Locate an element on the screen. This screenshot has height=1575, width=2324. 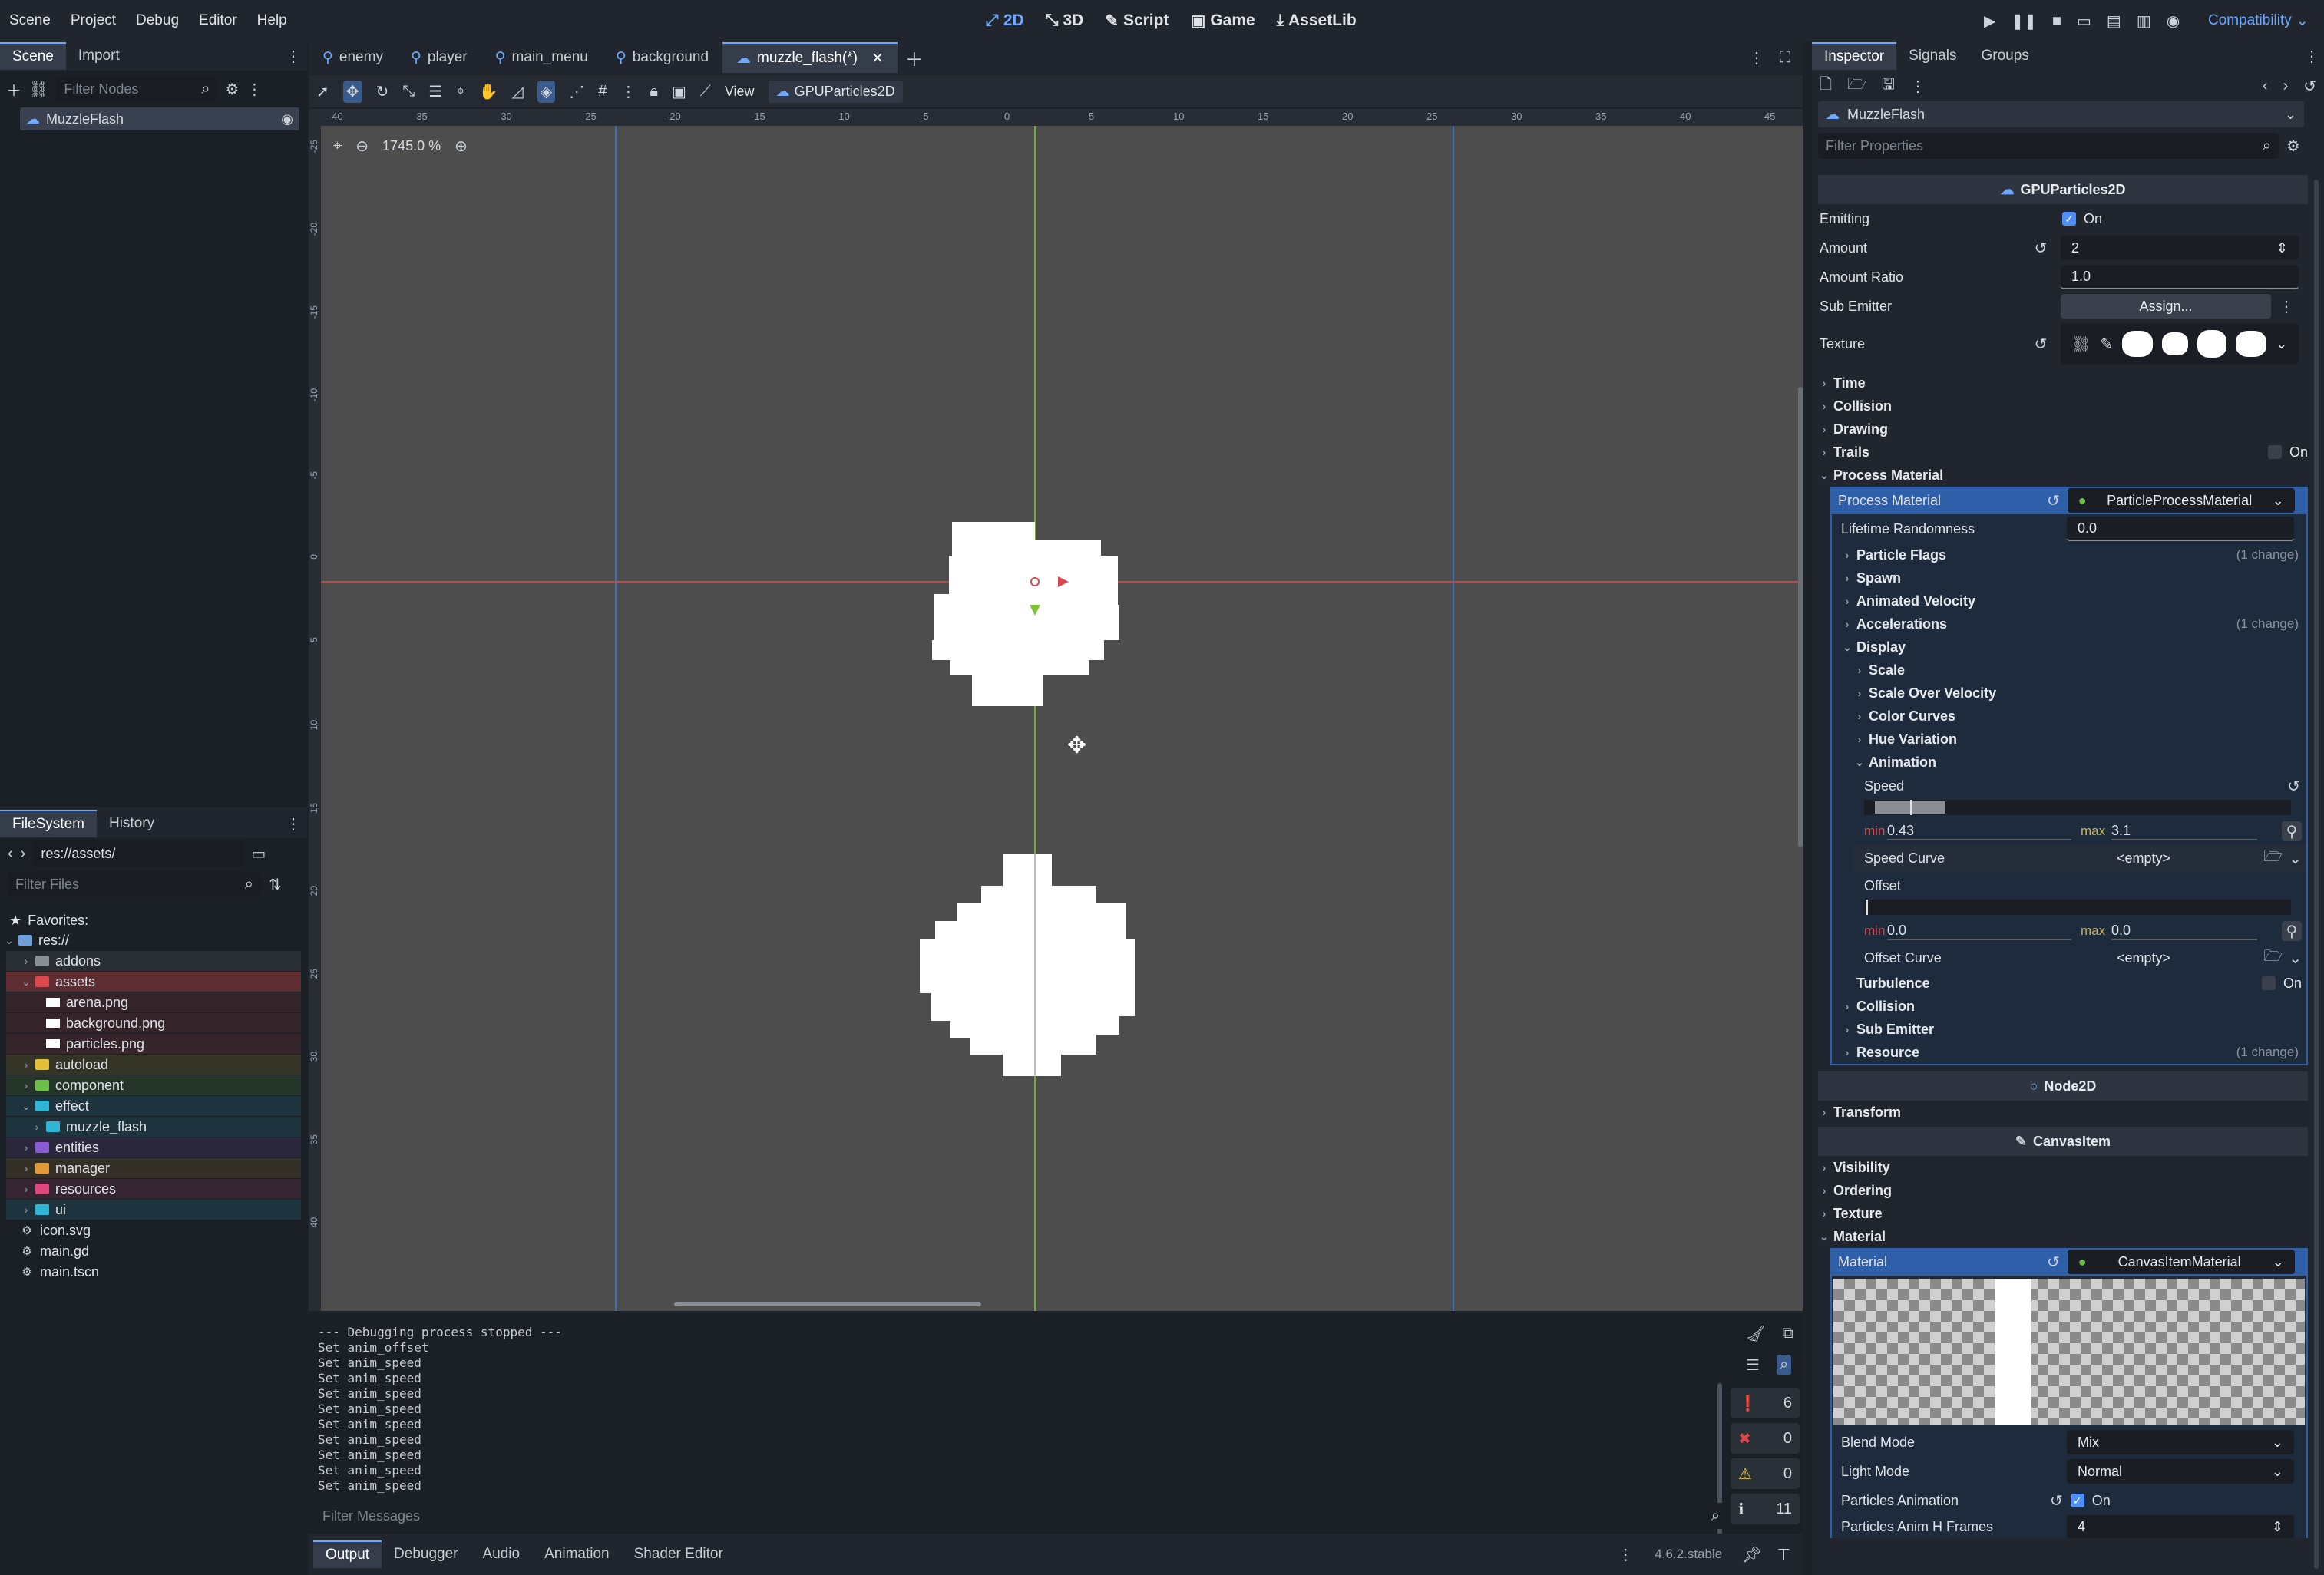
view-menu: View is located at coordinates (740, 92).